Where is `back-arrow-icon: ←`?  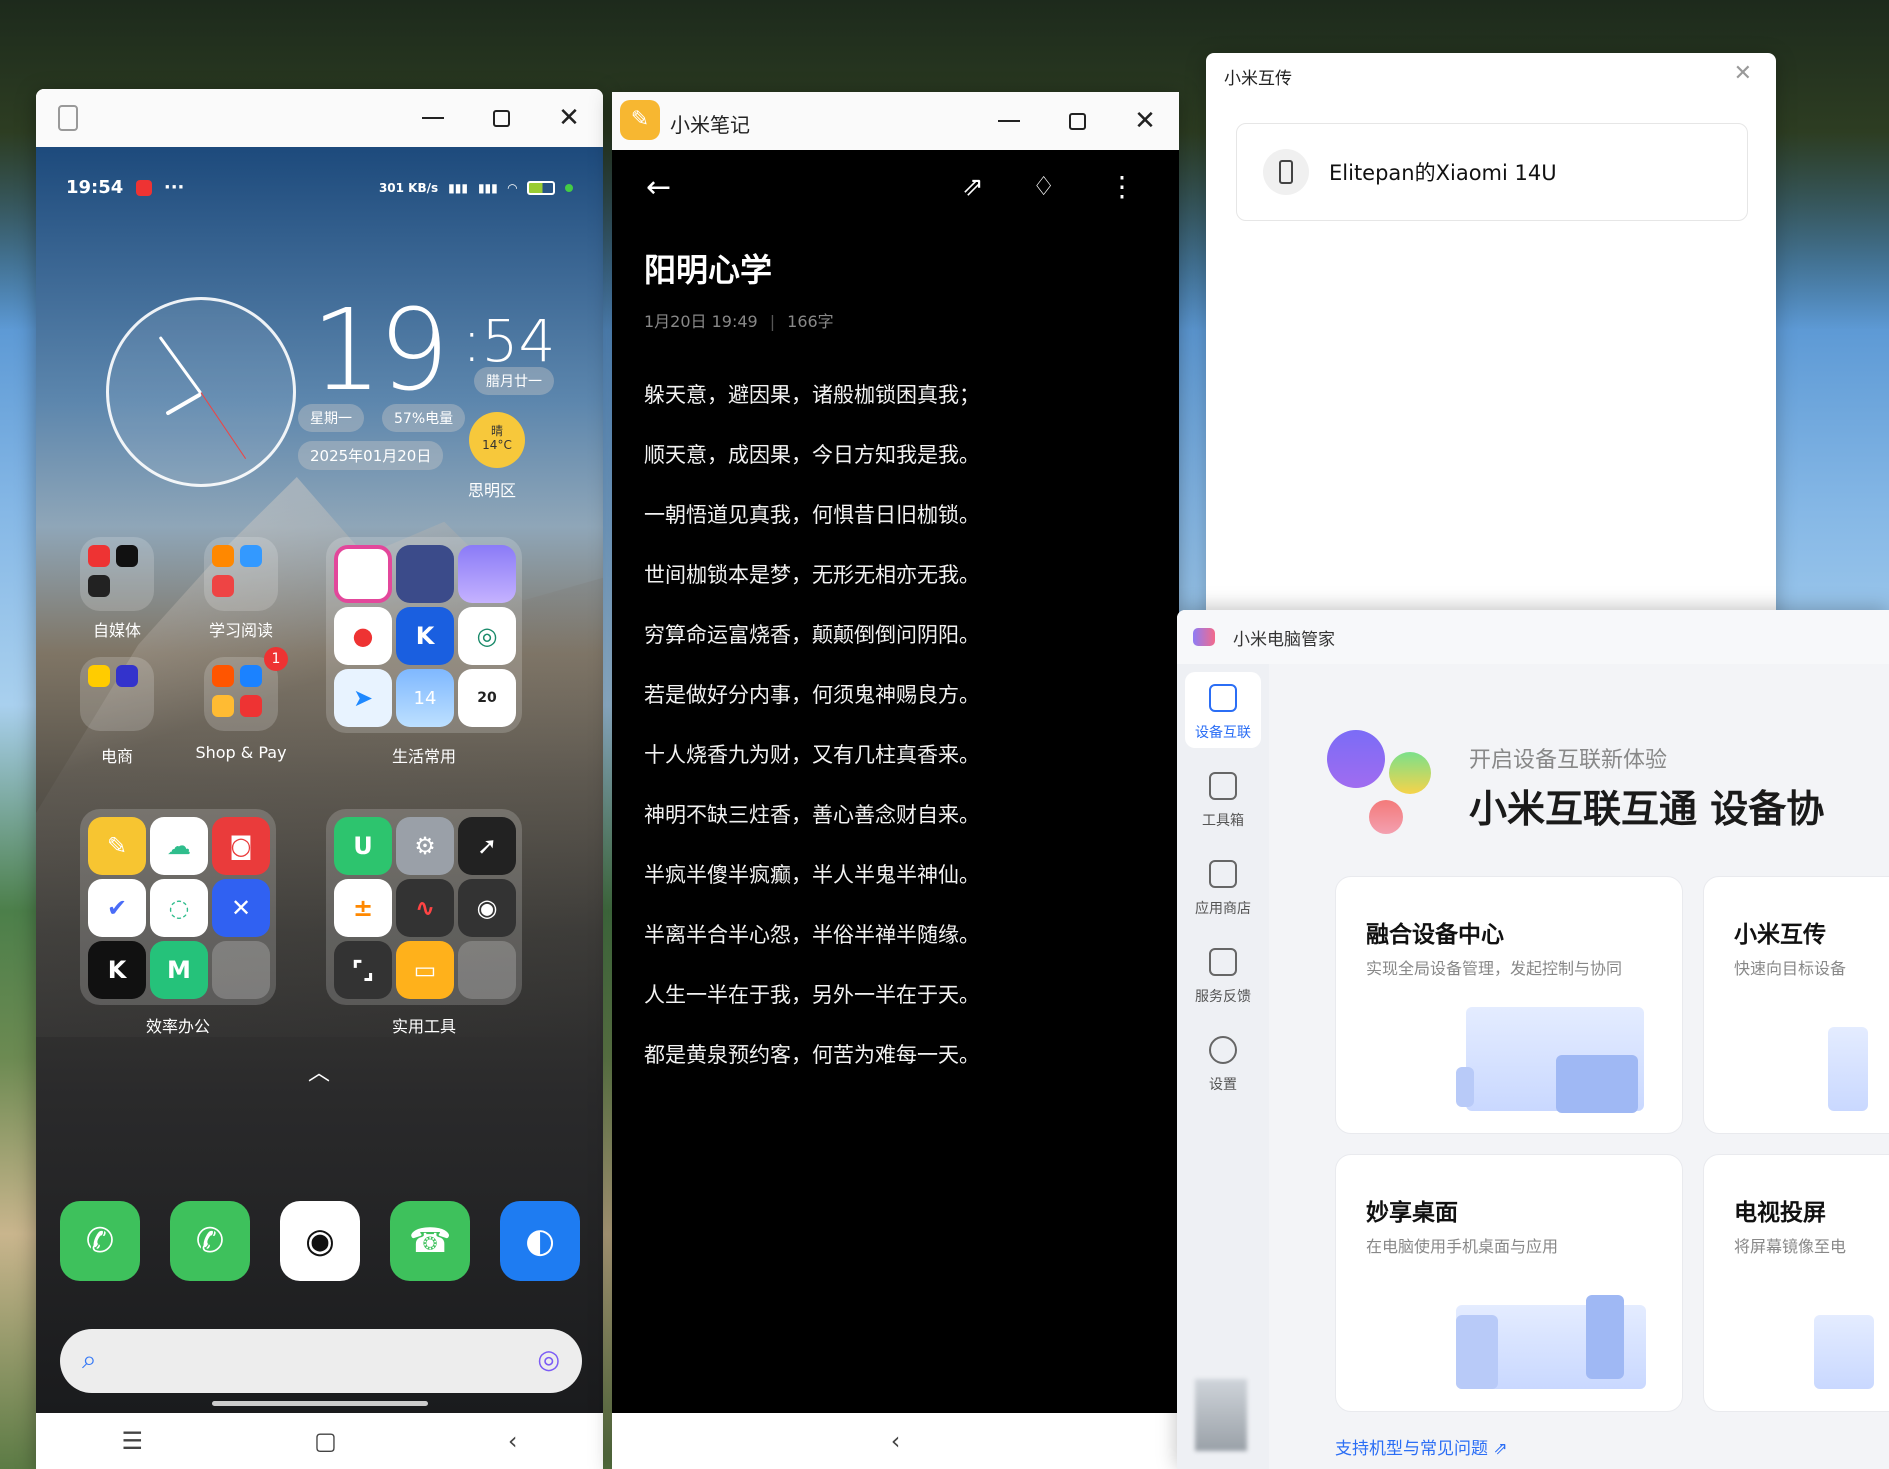
back-arrow-icon: ← is located at coordinates (658, 187).